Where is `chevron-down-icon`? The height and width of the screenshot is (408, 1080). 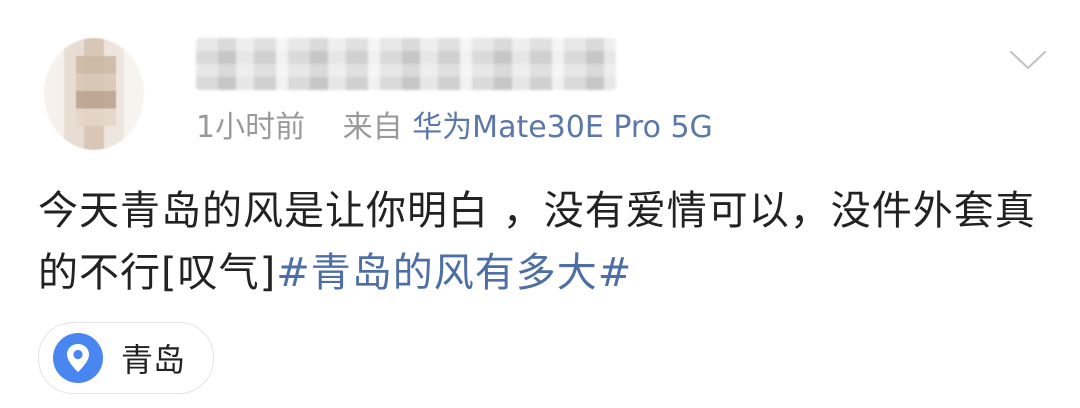 chevron-down-icon is located at coordinates (1028, 60).